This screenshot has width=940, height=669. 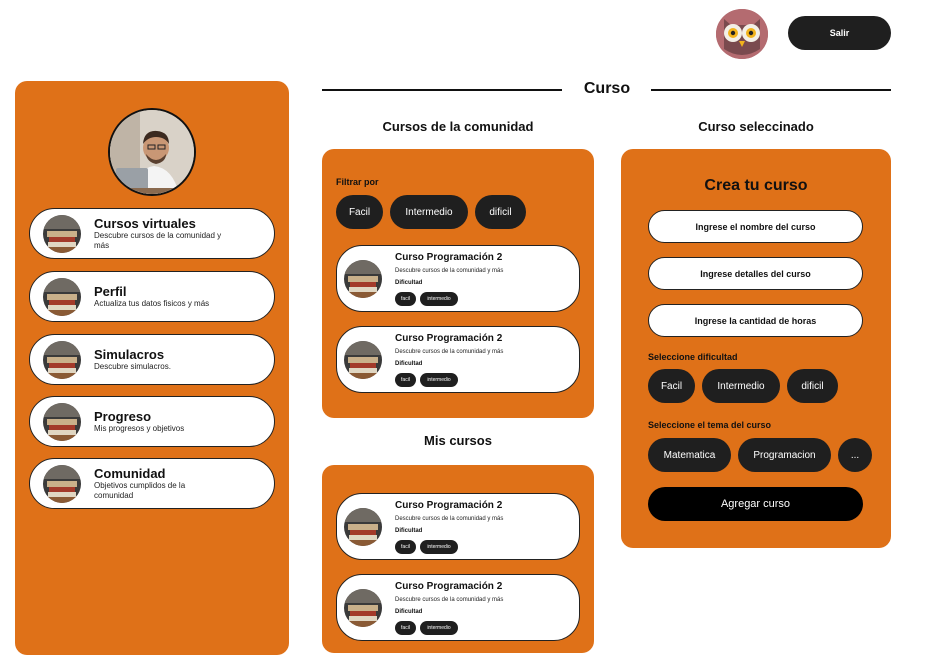 What do you see at coordinates (140, 490) in the screenshot?
I see `sidebar-item-desc: Objetivos cumplidos de la comunidad` at bounding box center [140, 490].